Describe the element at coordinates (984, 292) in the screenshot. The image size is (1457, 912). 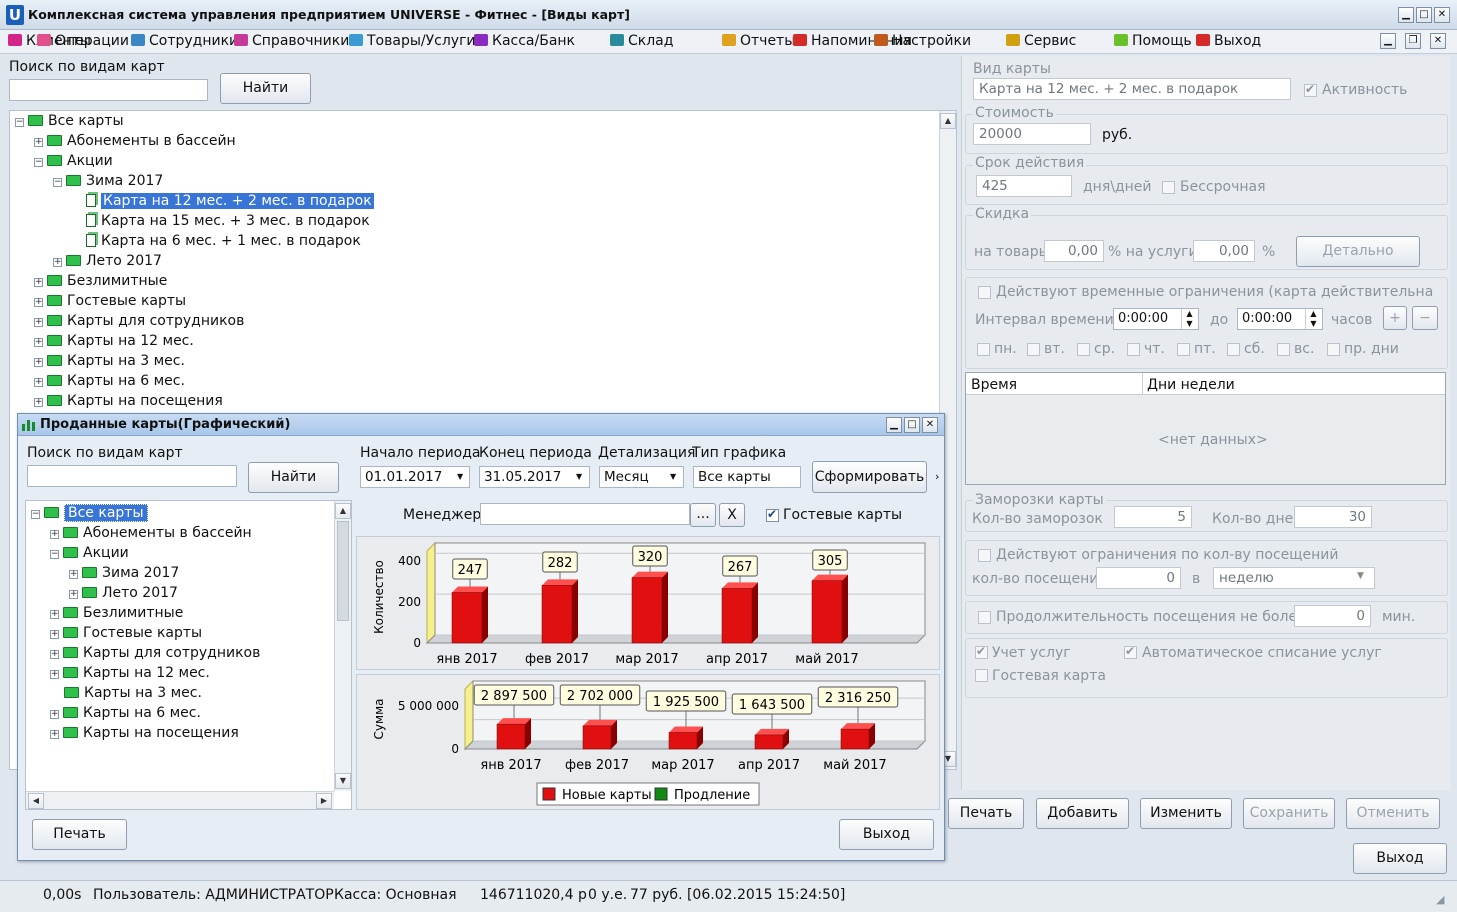
I see `time-limit-checkbox` at that location.